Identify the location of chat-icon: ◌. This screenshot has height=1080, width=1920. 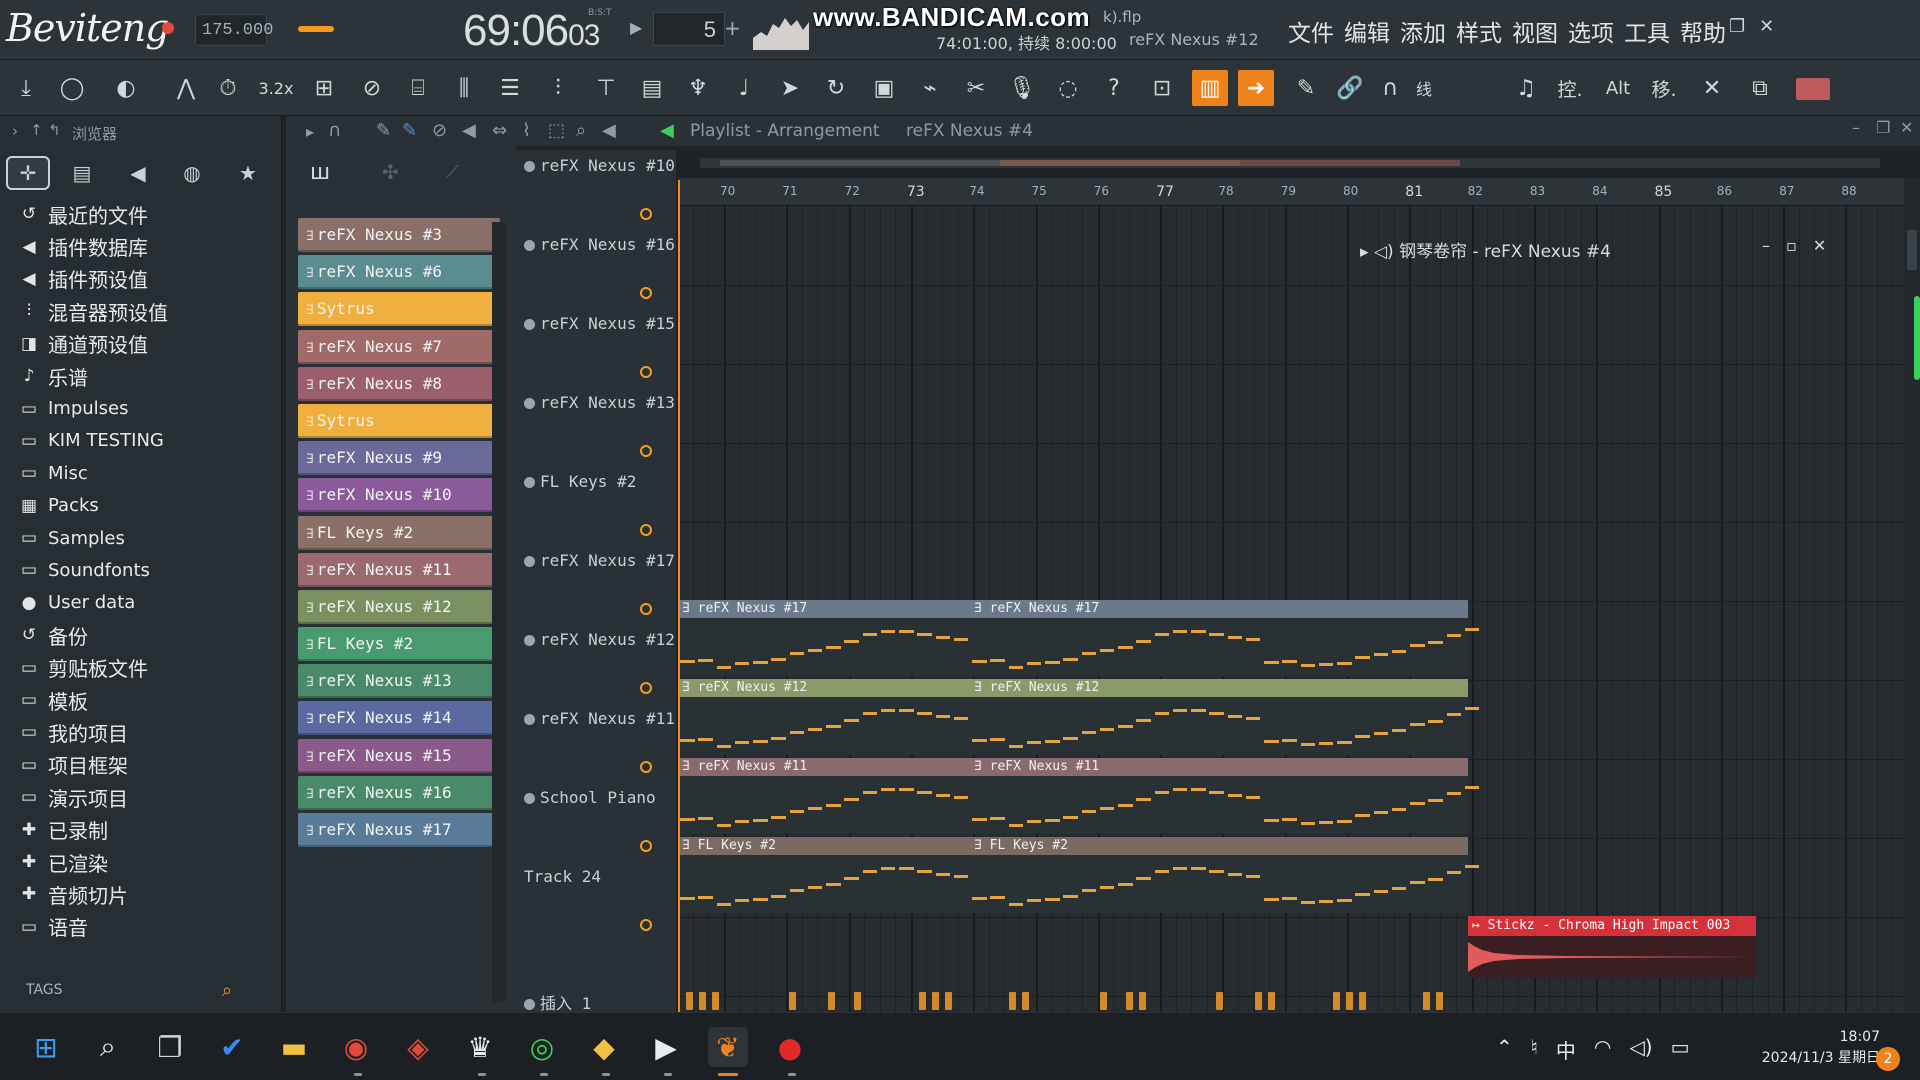
(1068, 88).